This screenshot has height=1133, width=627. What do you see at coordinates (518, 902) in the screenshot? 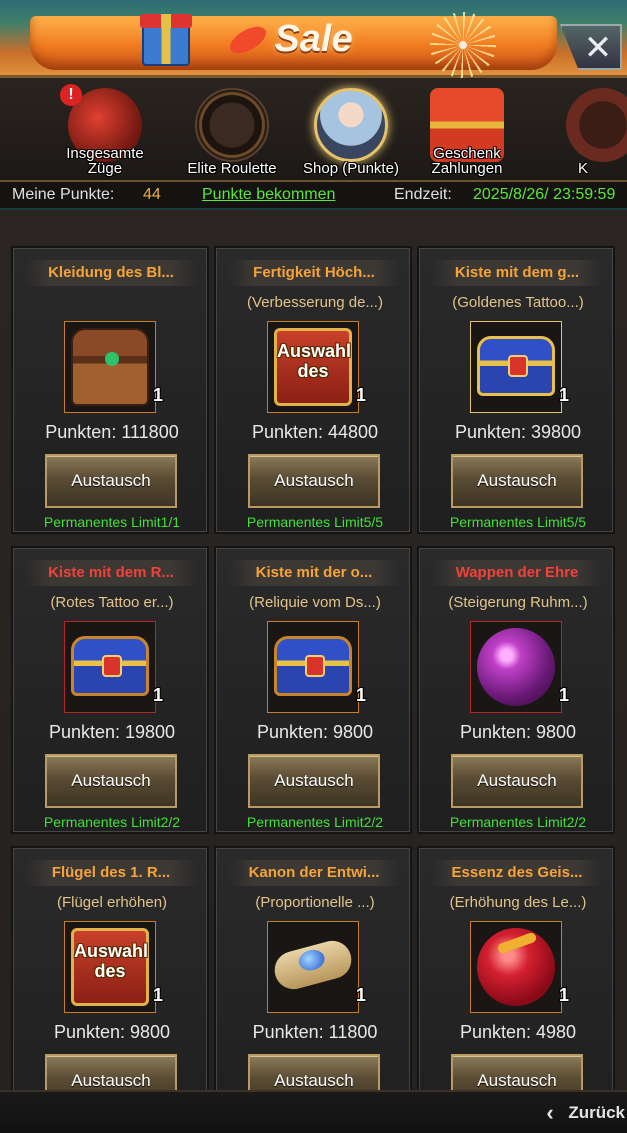
I see `item-subtitle: (Erhöhung des Le...)` at bounding box center [518, 902].